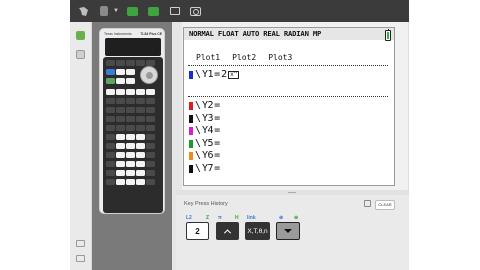 The height and width of the screenshot is (270, 480). I want to click on plot2-label: Plot2, so click(244, 57).